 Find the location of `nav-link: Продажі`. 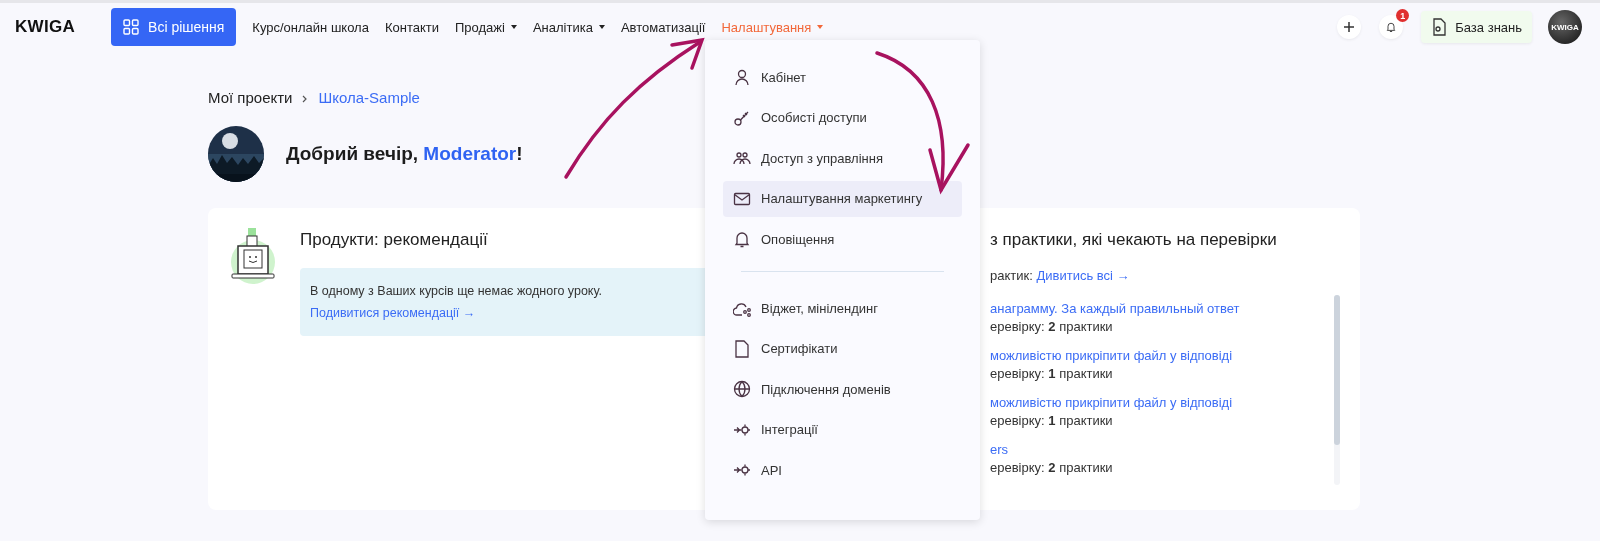

nav-link: Продажі is located at coordinates (486, 27).